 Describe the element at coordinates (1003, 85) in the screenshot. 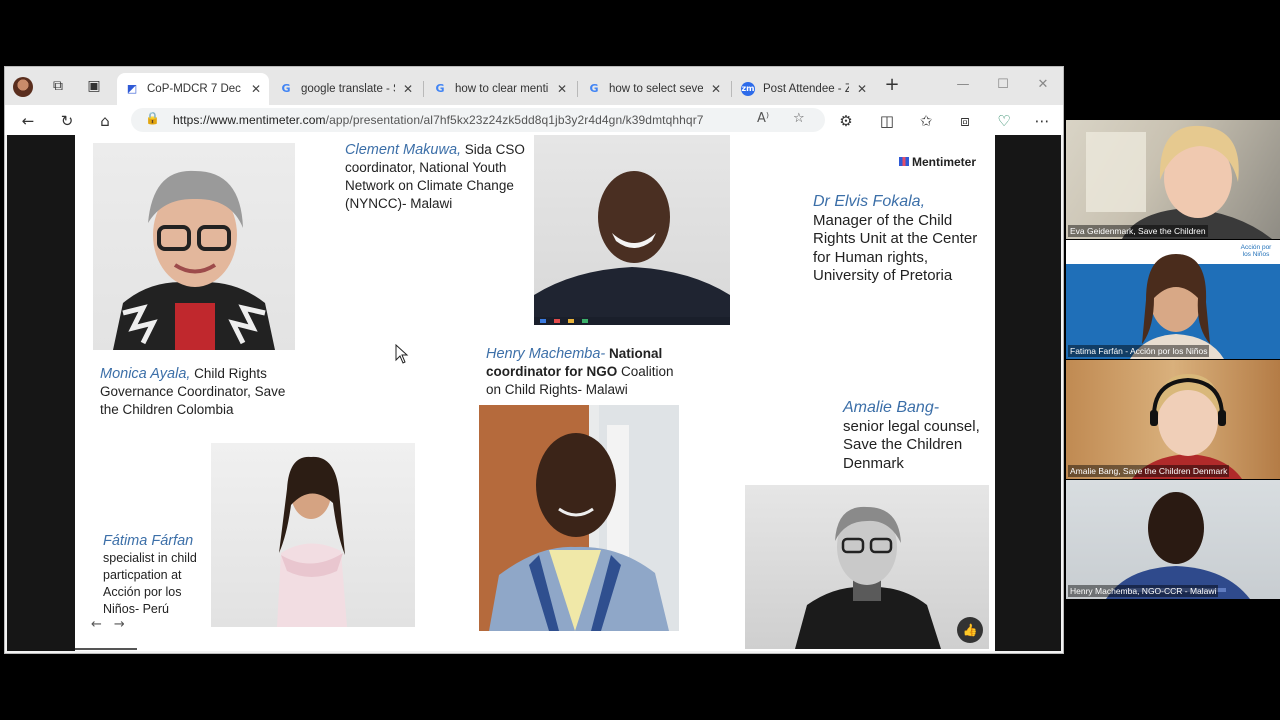

I see `maximize-button: ☐` at that location.